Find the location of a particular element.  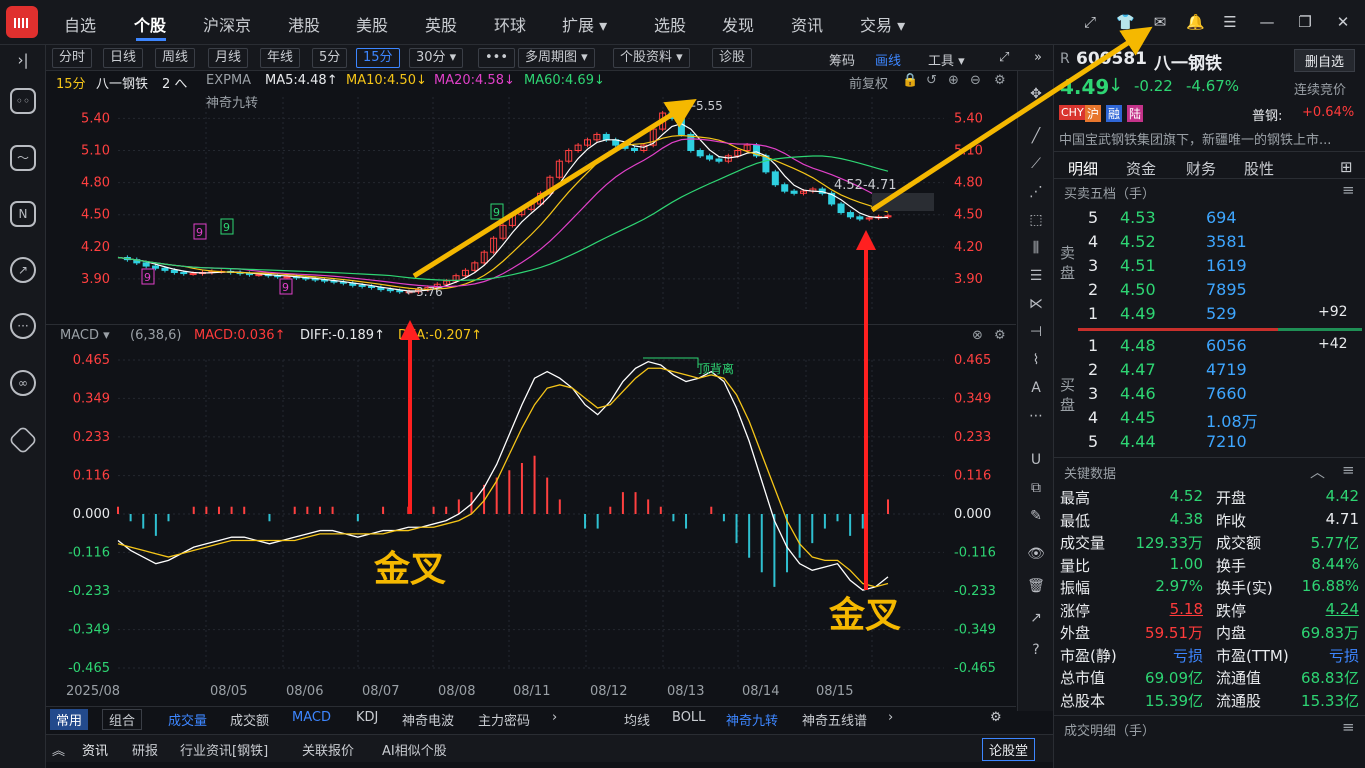

news-tab-research: 研报 is located at coordinates (145, 749).